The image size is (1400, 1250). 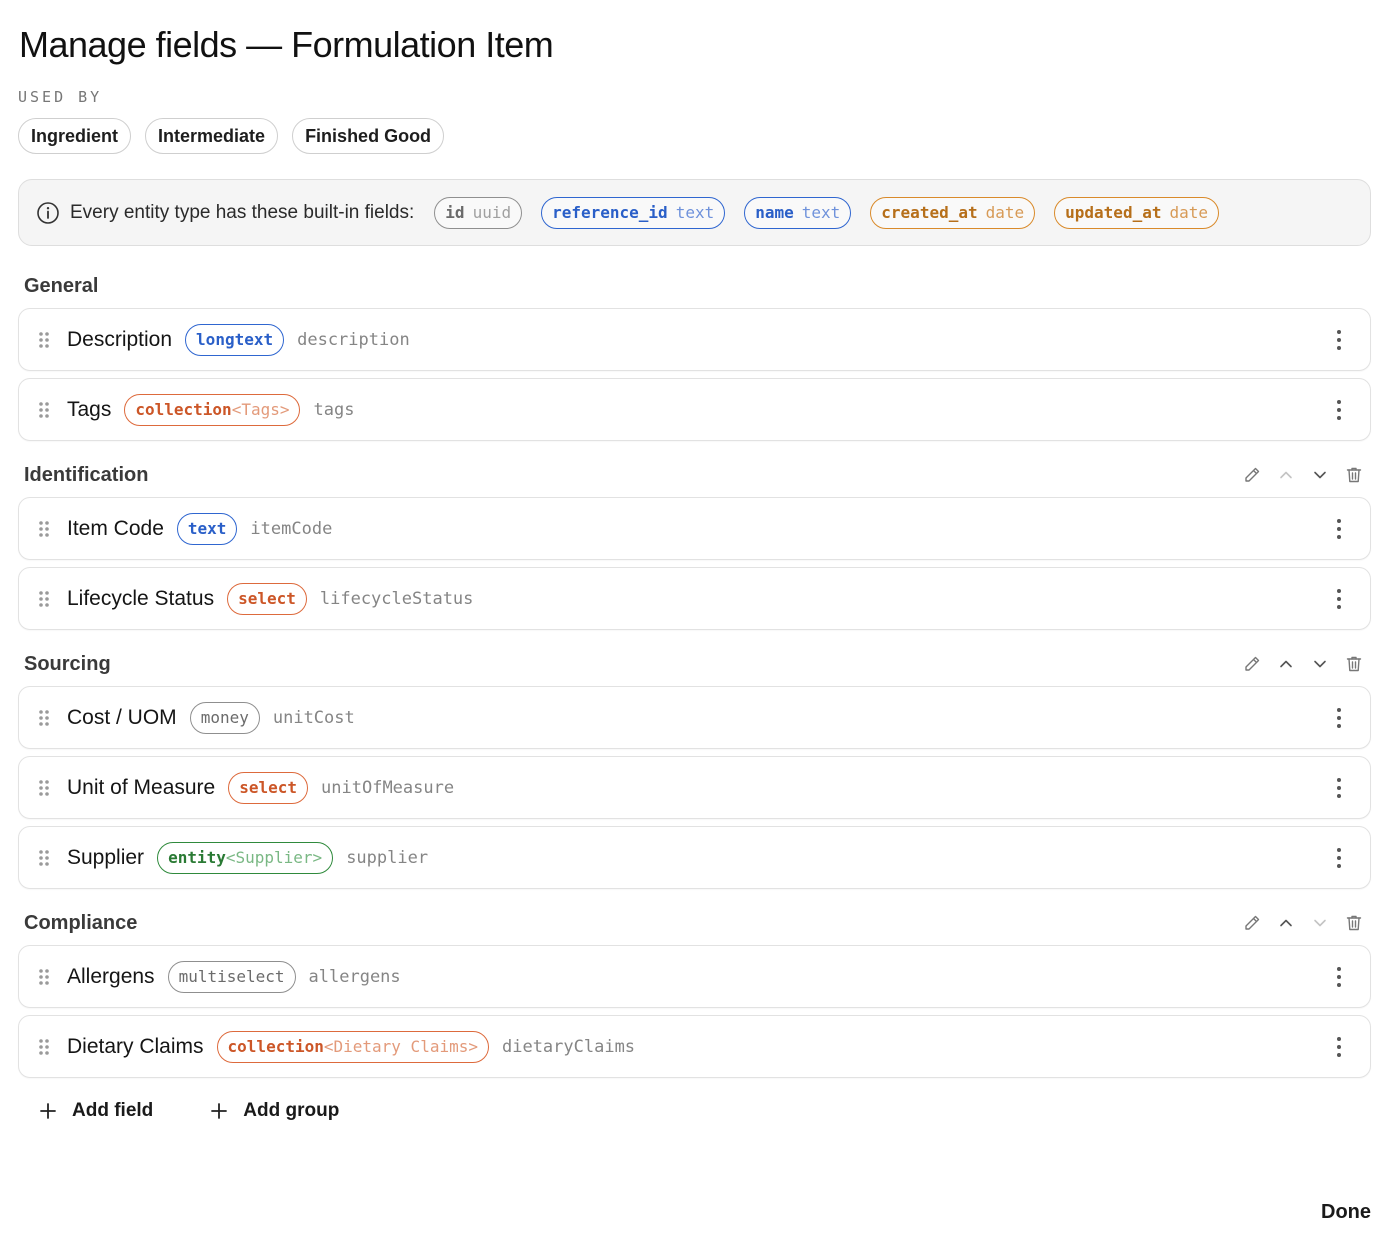 I want to click on field-type-chip: entity <Supplier>, so click(x=245, y=857).